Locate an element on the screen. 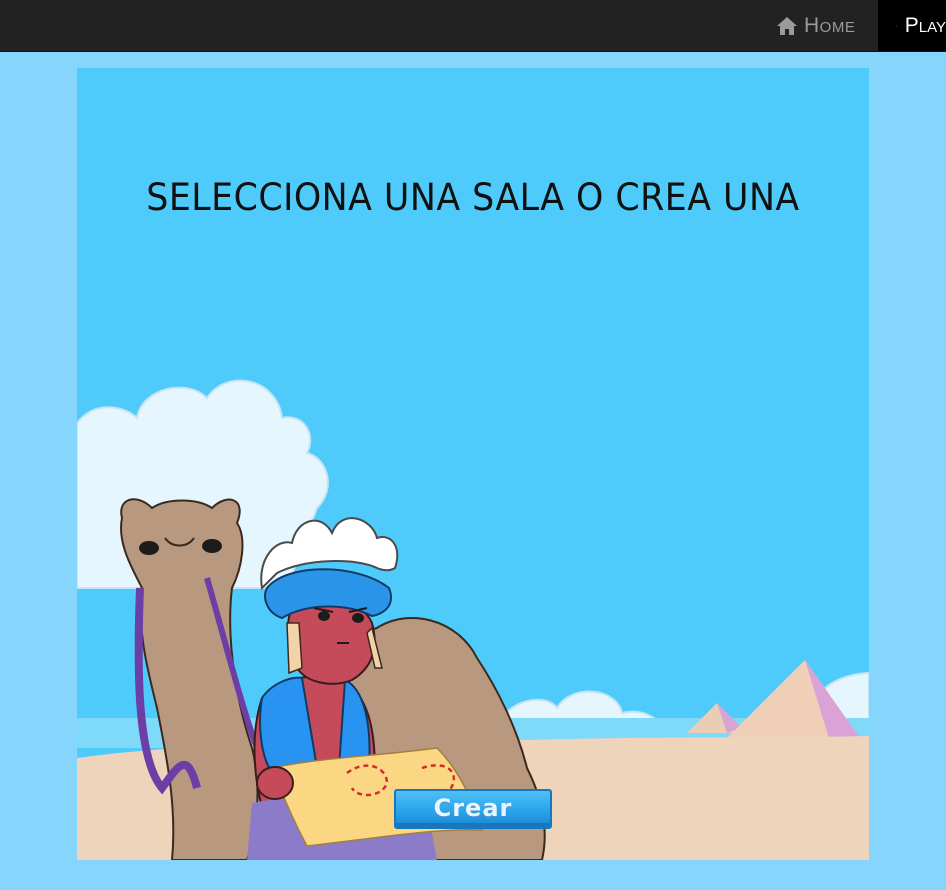 This screenshot has width=946, height=890. game-title: SELECCIONA UNA SALA O CREA UNA is located at coordinates (473, 197).